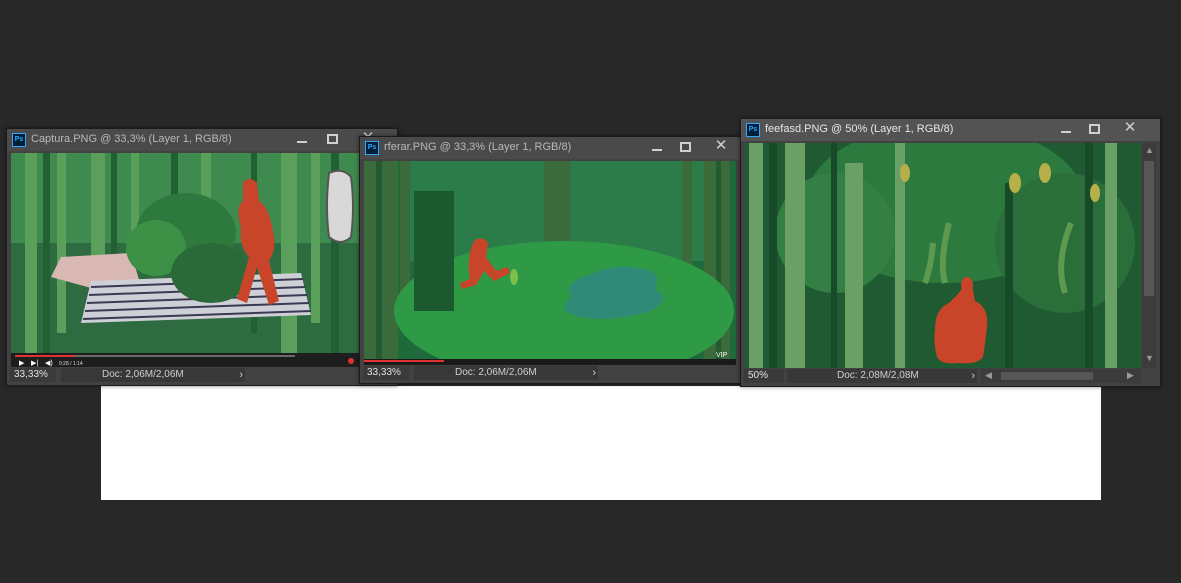  I want to click on image-canvas, so click(943, 255).